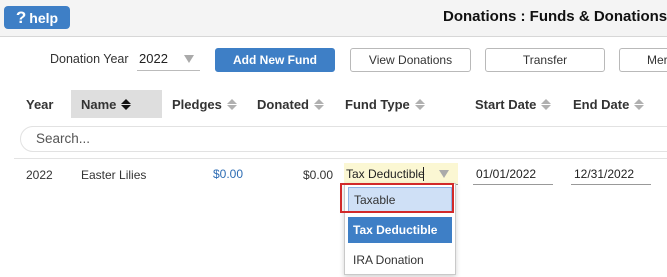 The height and width of the screenshot is (277, 667). I want to click on column-header-end-date: End Date, so click(609, 104).